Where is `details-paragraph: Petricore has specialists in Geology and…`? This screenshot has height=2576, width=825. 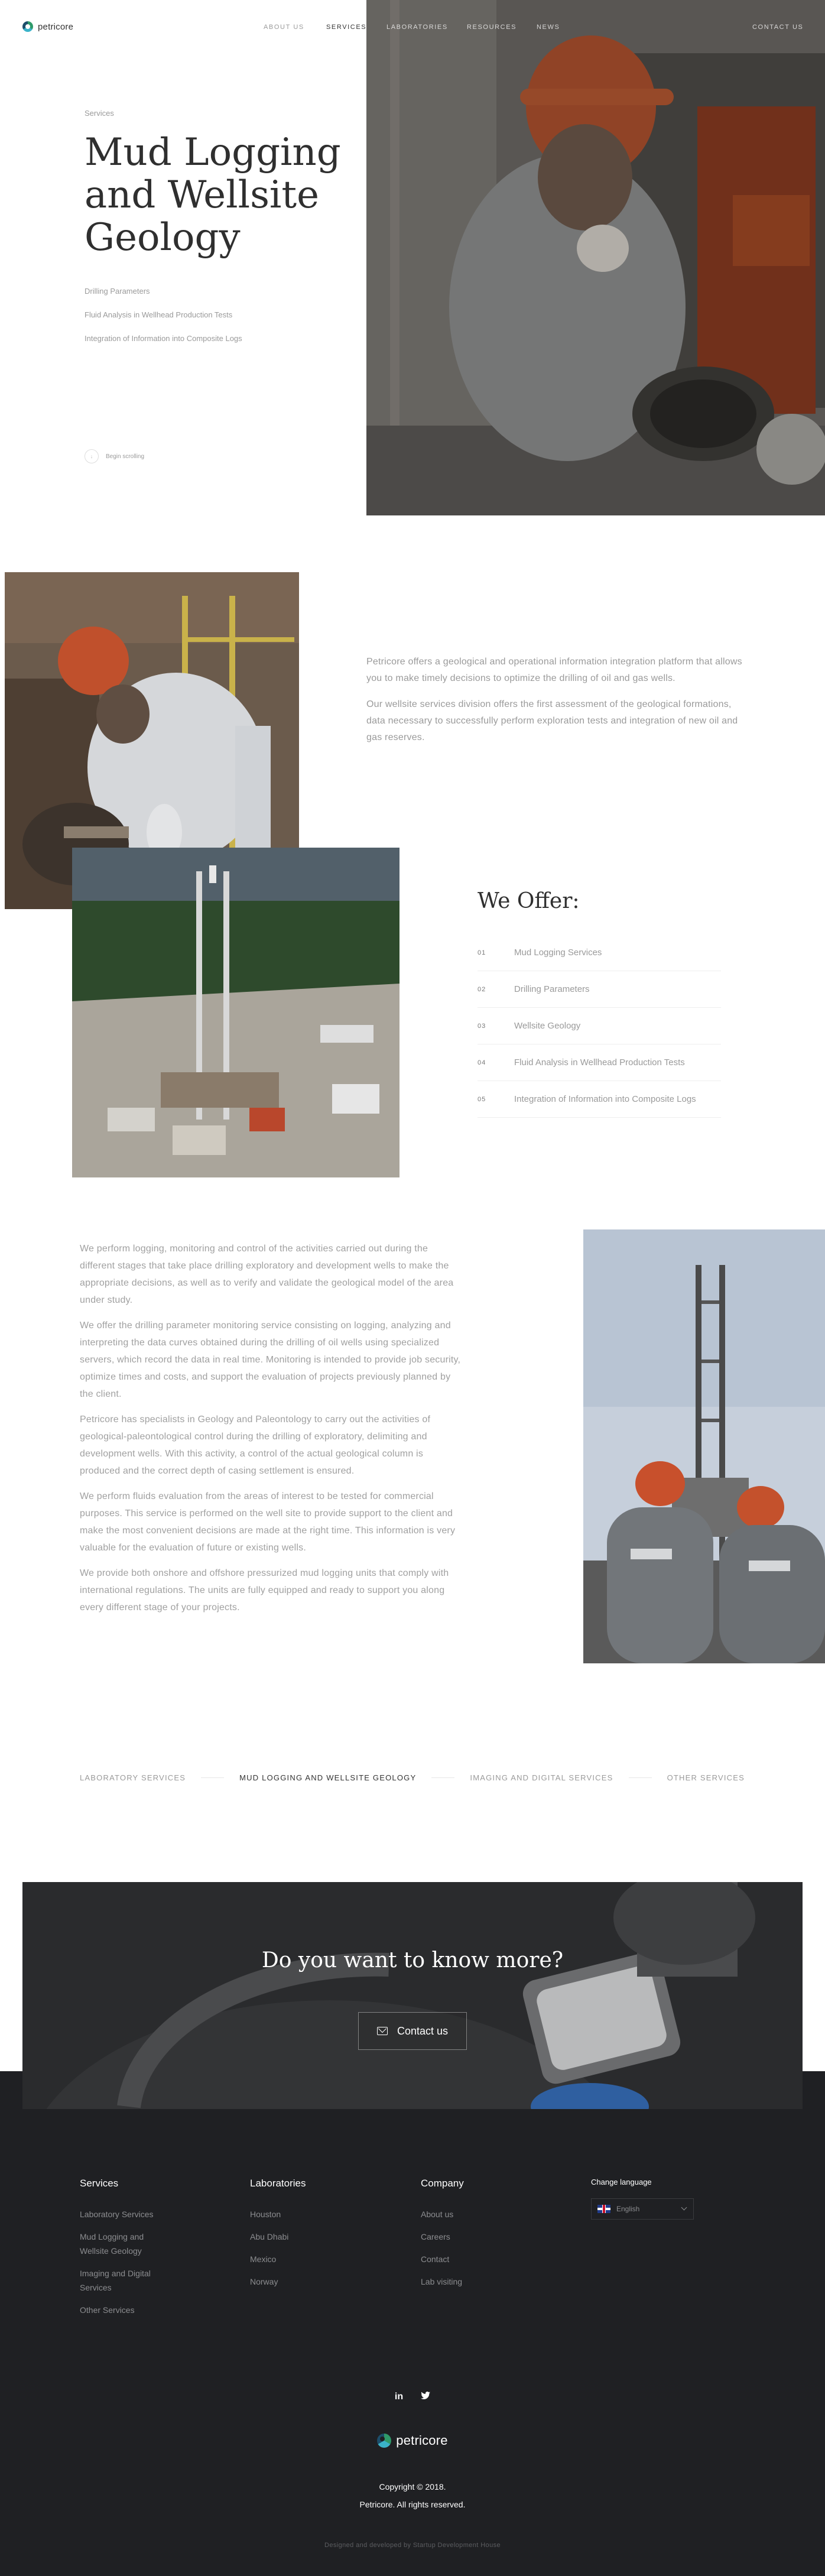
details-paragraph: Petricore has specialists in Geology and… is located at coordinates (255, 1445).